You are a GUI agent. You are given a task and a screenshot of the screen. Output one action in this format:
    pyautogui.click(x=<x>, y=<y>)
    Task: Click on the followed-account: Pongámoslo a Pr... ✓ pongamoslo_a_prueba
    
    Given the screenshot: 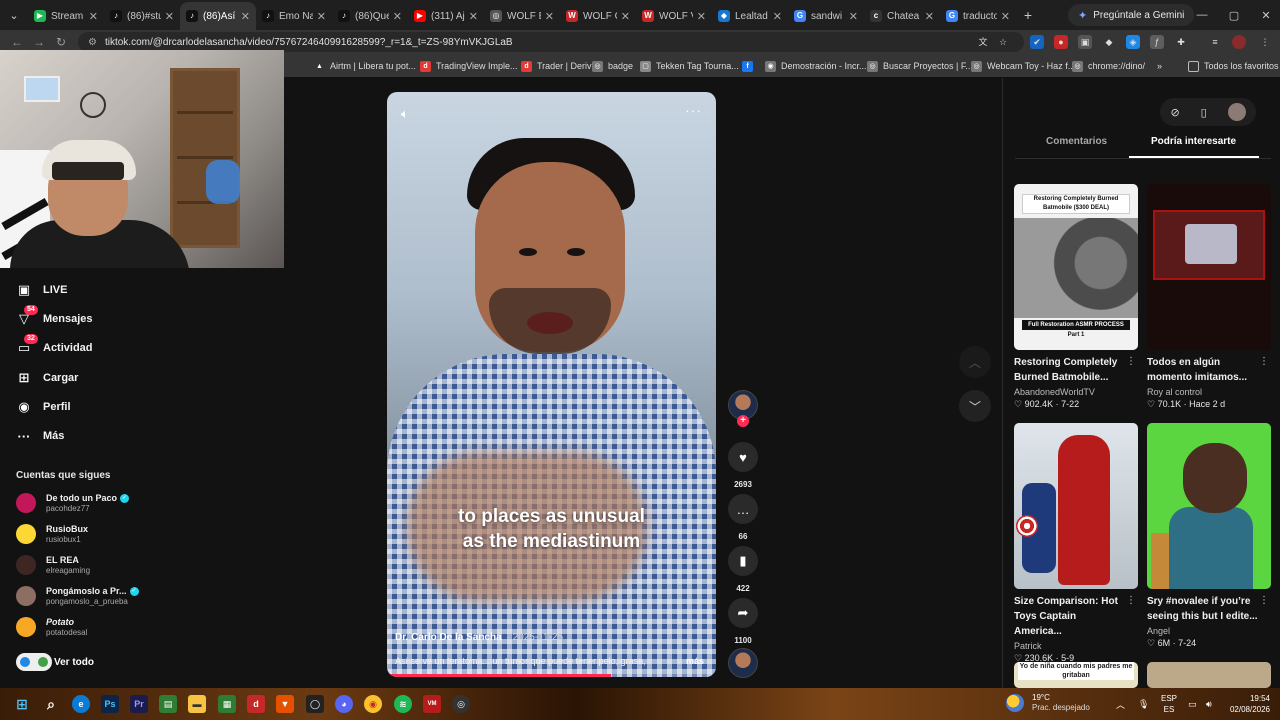 What is the action you would take?
    pyautogui.click(x=77, y=596)
    